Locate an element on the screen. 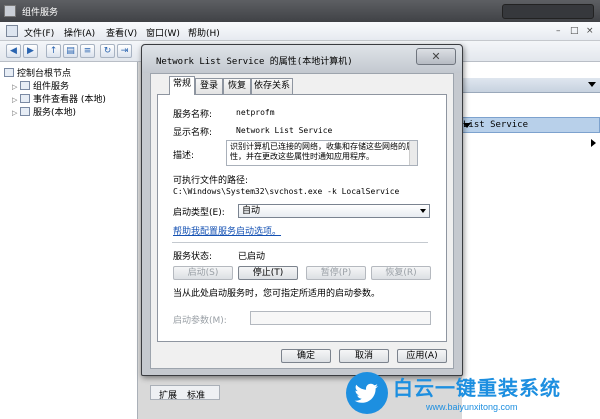 This screenshot has width=600, height=419. start-params-note: 当从此处启动服务时，您可指定所适用的启动参数。 is located at coordinates (277, 294).